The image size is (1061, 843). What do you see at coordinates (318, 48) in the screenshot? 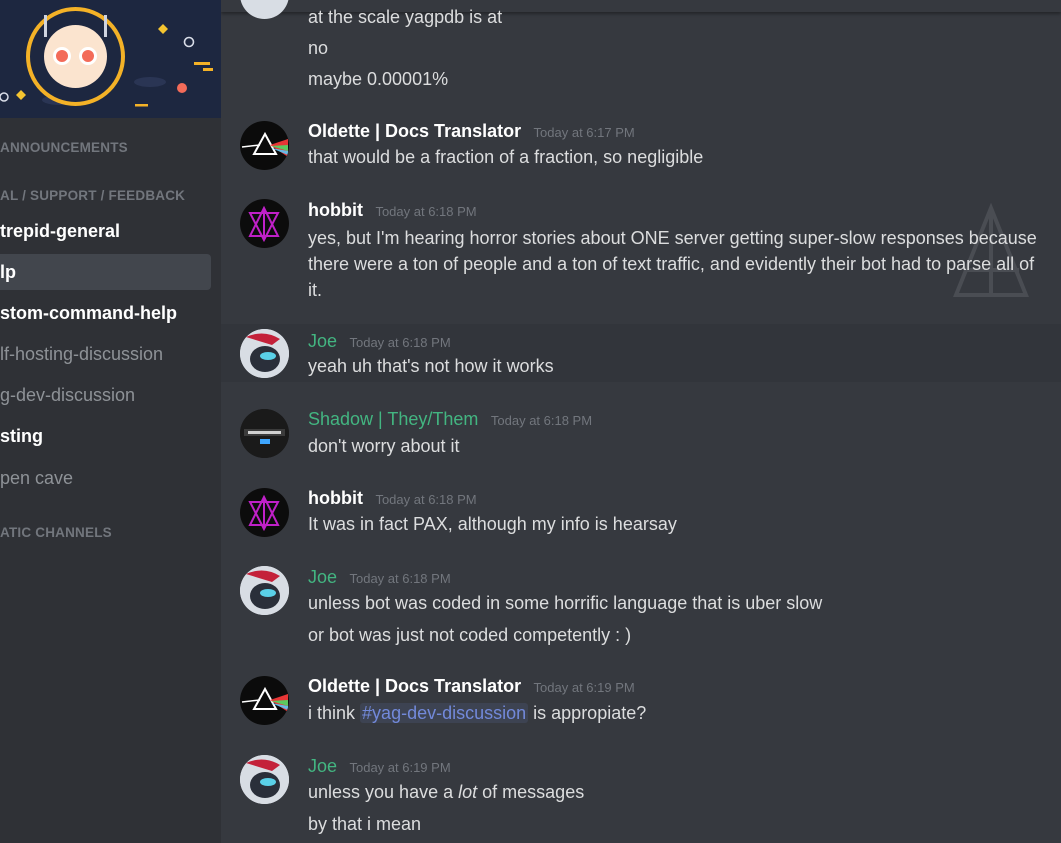
I see `message-text: no` at bounding box center [318, 48].